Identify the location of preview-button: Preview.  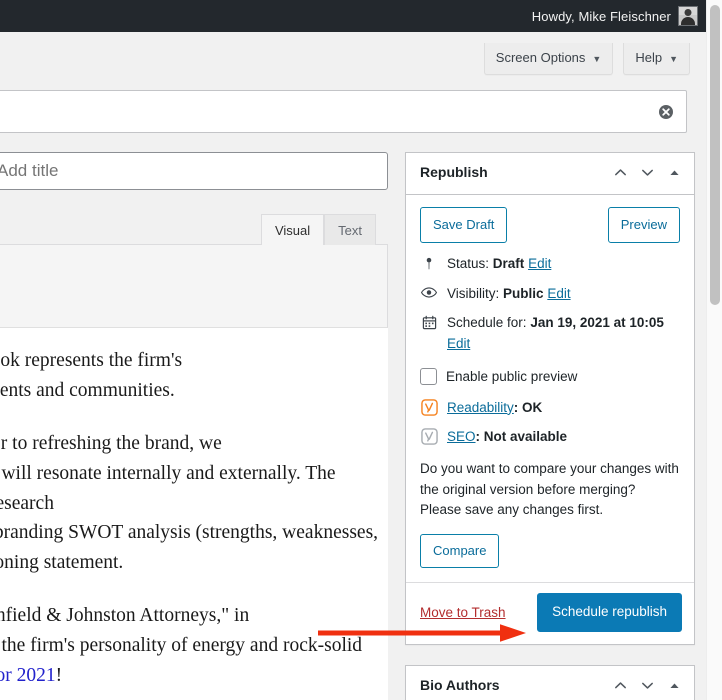
(643, 224).